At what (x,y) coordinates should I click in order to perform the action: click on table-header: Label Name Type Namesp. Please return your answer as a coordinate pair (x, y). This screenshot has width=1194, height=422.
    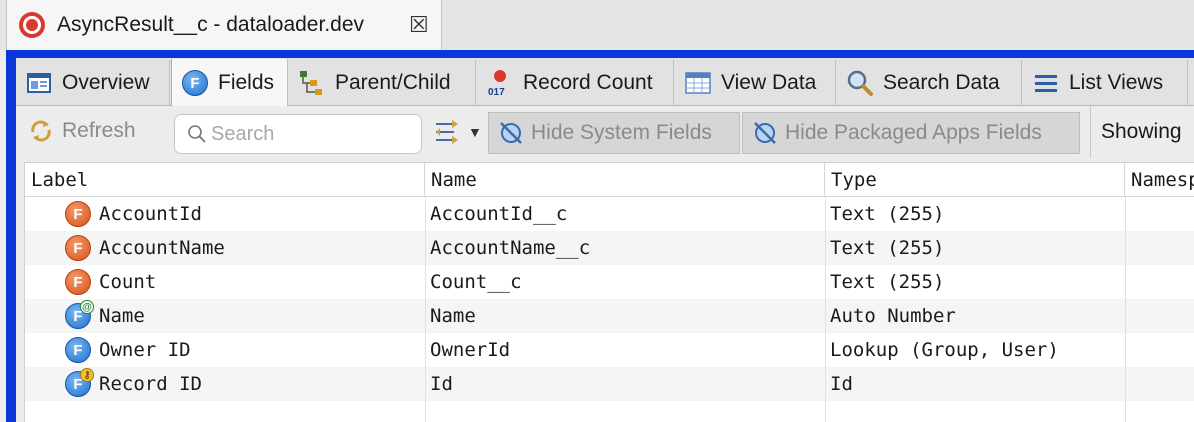
    Looking at the image, I should click on (609, 180).